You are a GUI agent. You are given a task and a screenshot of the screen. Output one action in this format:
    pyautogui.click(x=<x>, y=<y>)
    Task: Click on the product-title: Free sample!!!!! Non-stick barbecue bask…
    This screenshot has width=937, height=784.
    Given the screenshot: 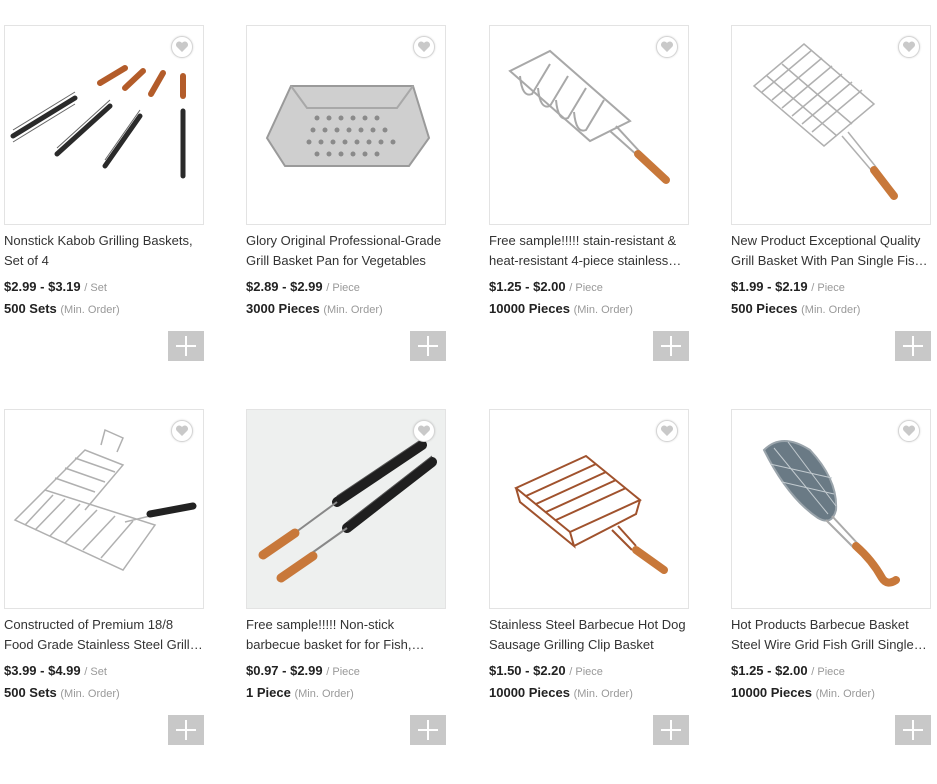 What is the action you would take?
    pyautogui.click(x=346, y=635)
    